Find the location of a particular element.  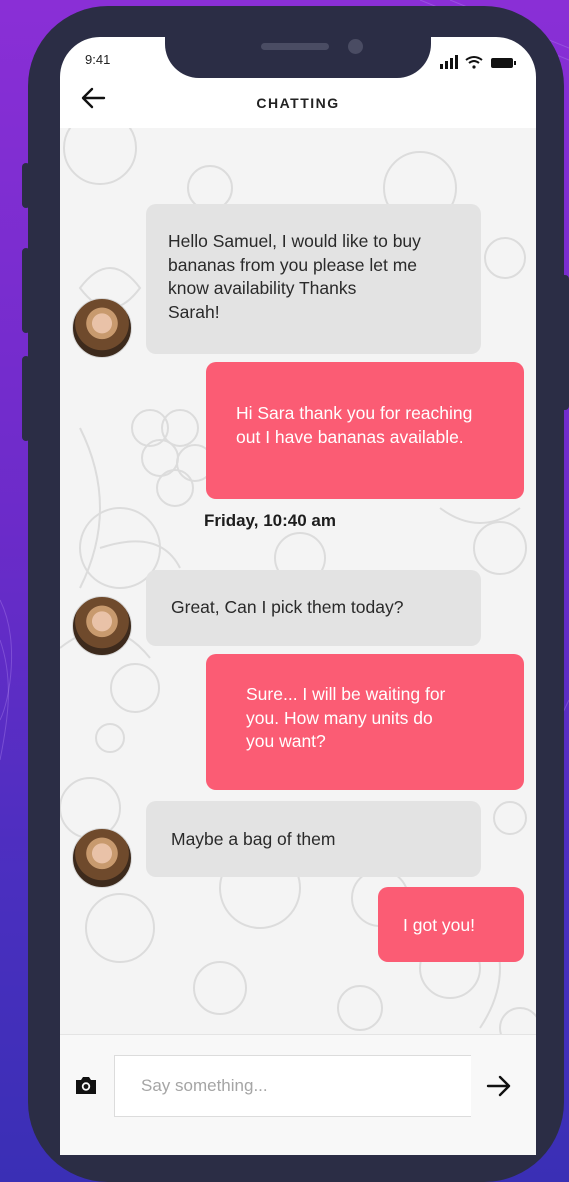

status-icons is located at coordinates (478, 62).